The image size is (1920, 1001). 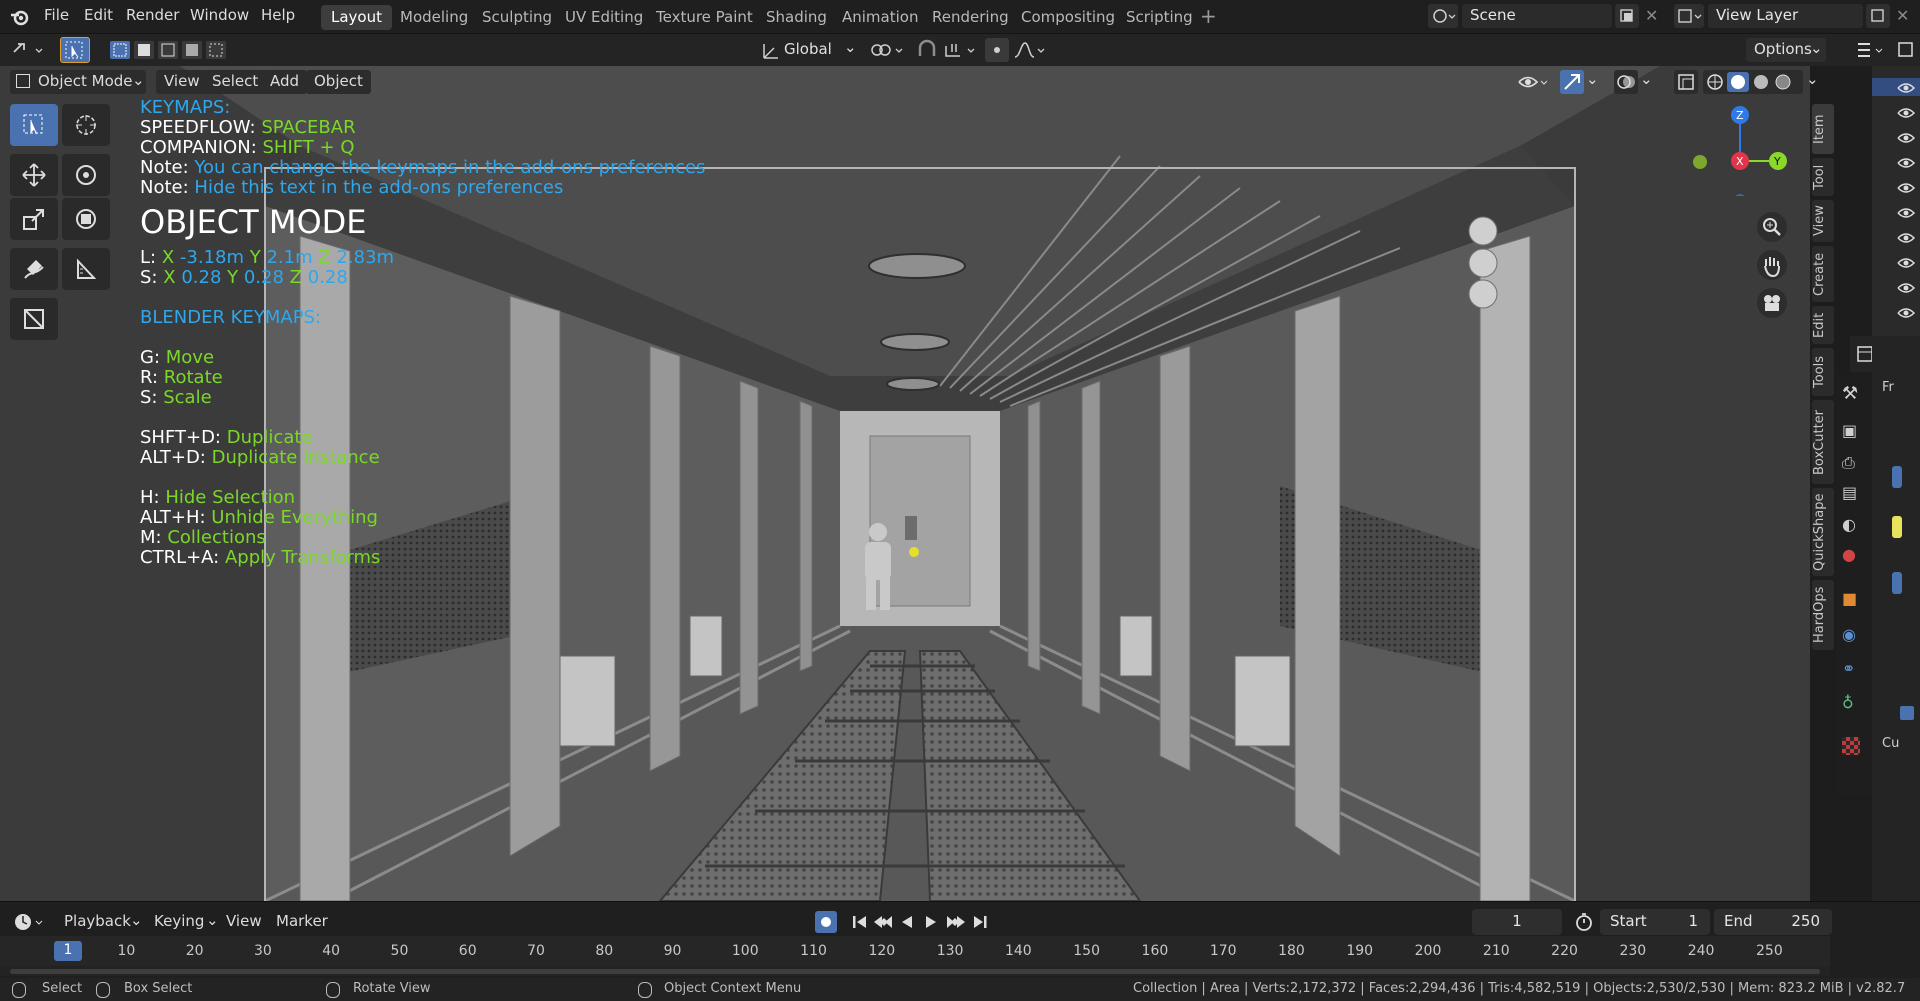 What do you see at coordinates (1595, 82) in the screenshot?
I see `gizmo-dropdown-icon: ⌄` at bounding box center [1595, 82].